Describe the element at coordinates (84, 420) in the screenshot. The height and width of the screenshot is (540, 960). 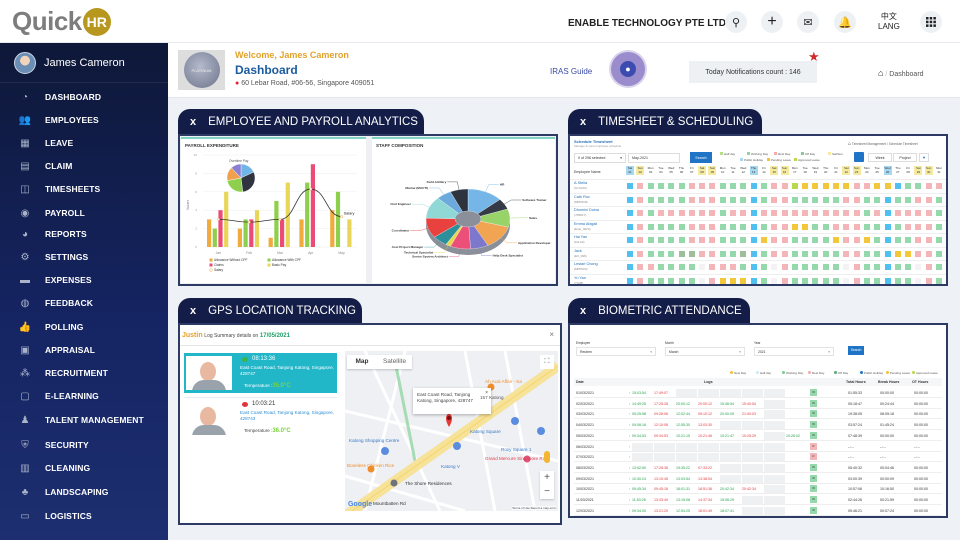
I see `sidebar-item-talent-management: ♟ TALENT MANAGEMENT` at that location.